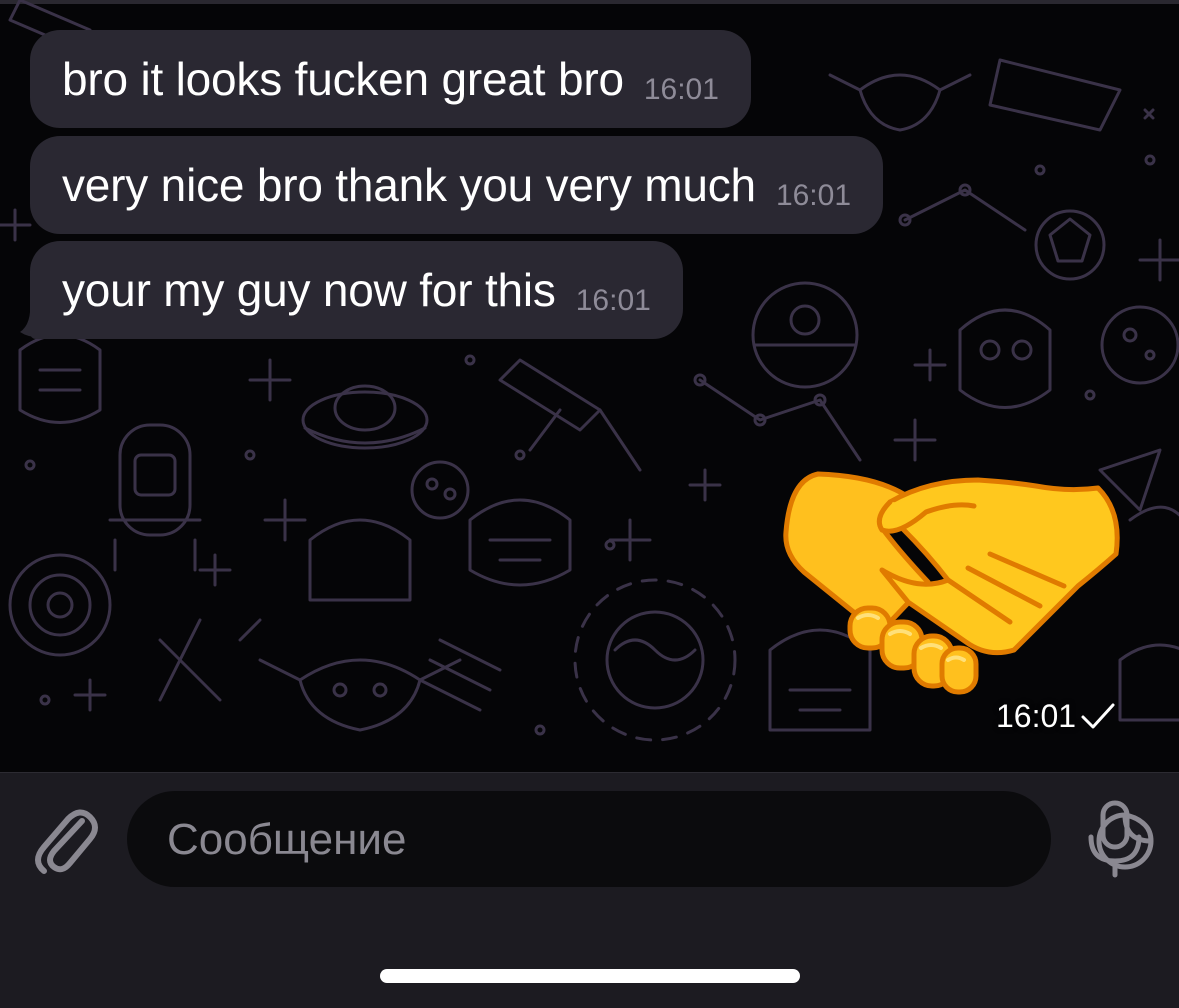 This screenshot has width=1179, height=1008. I want to click on message-text: bro it looks fucken great bro, so click(343, 79).